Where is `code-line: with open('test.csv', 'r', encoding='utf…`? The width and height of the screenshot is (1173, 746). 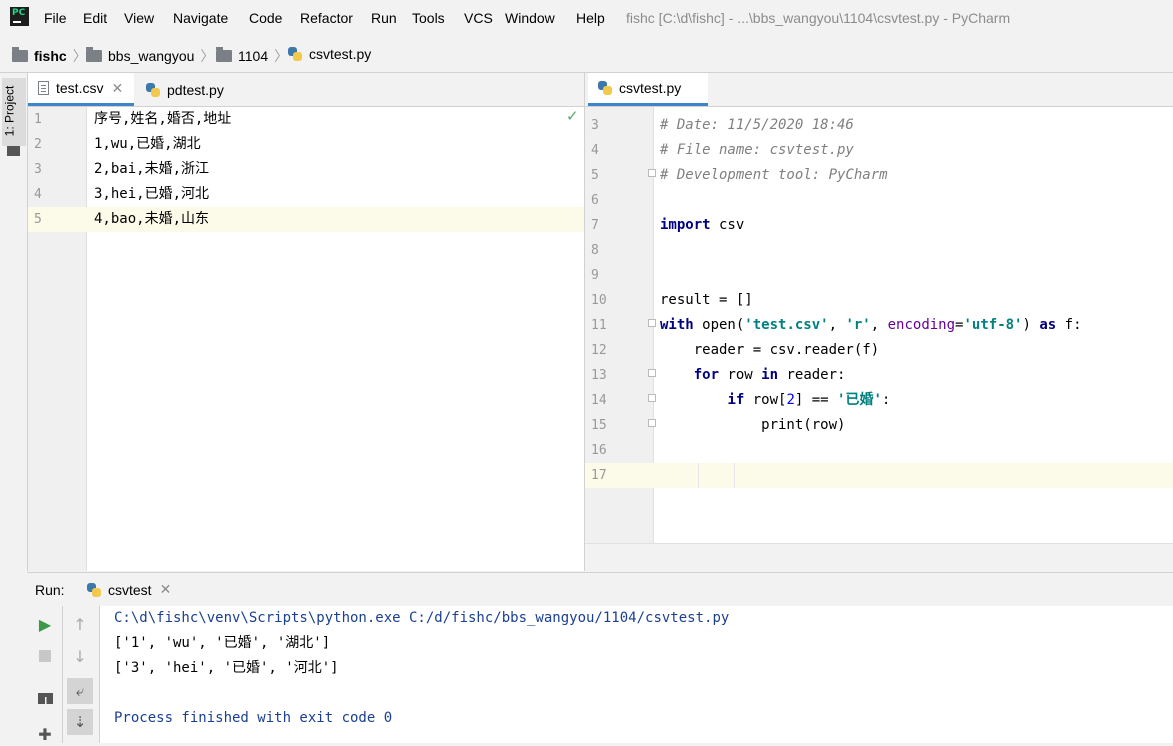 code-line: with open('test.csv', 'r', encoding='utf… is located at coordinates (871, 325).